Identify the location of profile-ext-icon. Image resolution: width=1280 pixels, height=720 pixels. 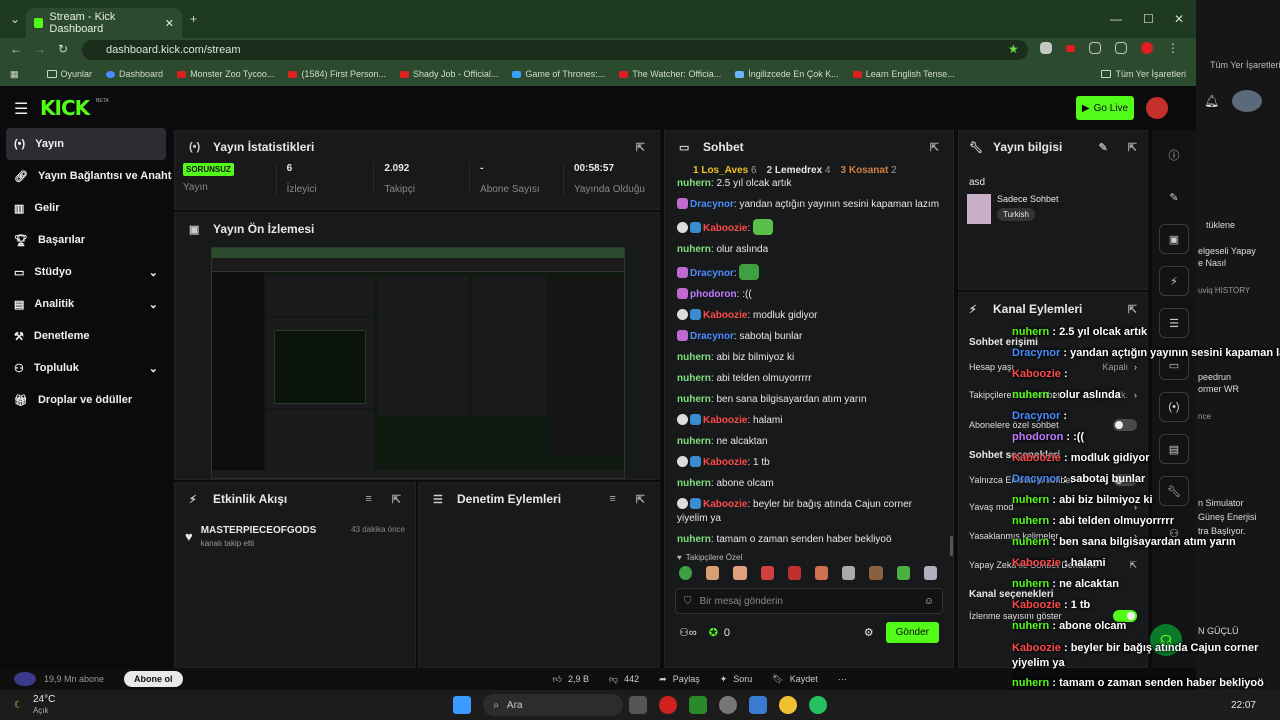
(1147, 48).